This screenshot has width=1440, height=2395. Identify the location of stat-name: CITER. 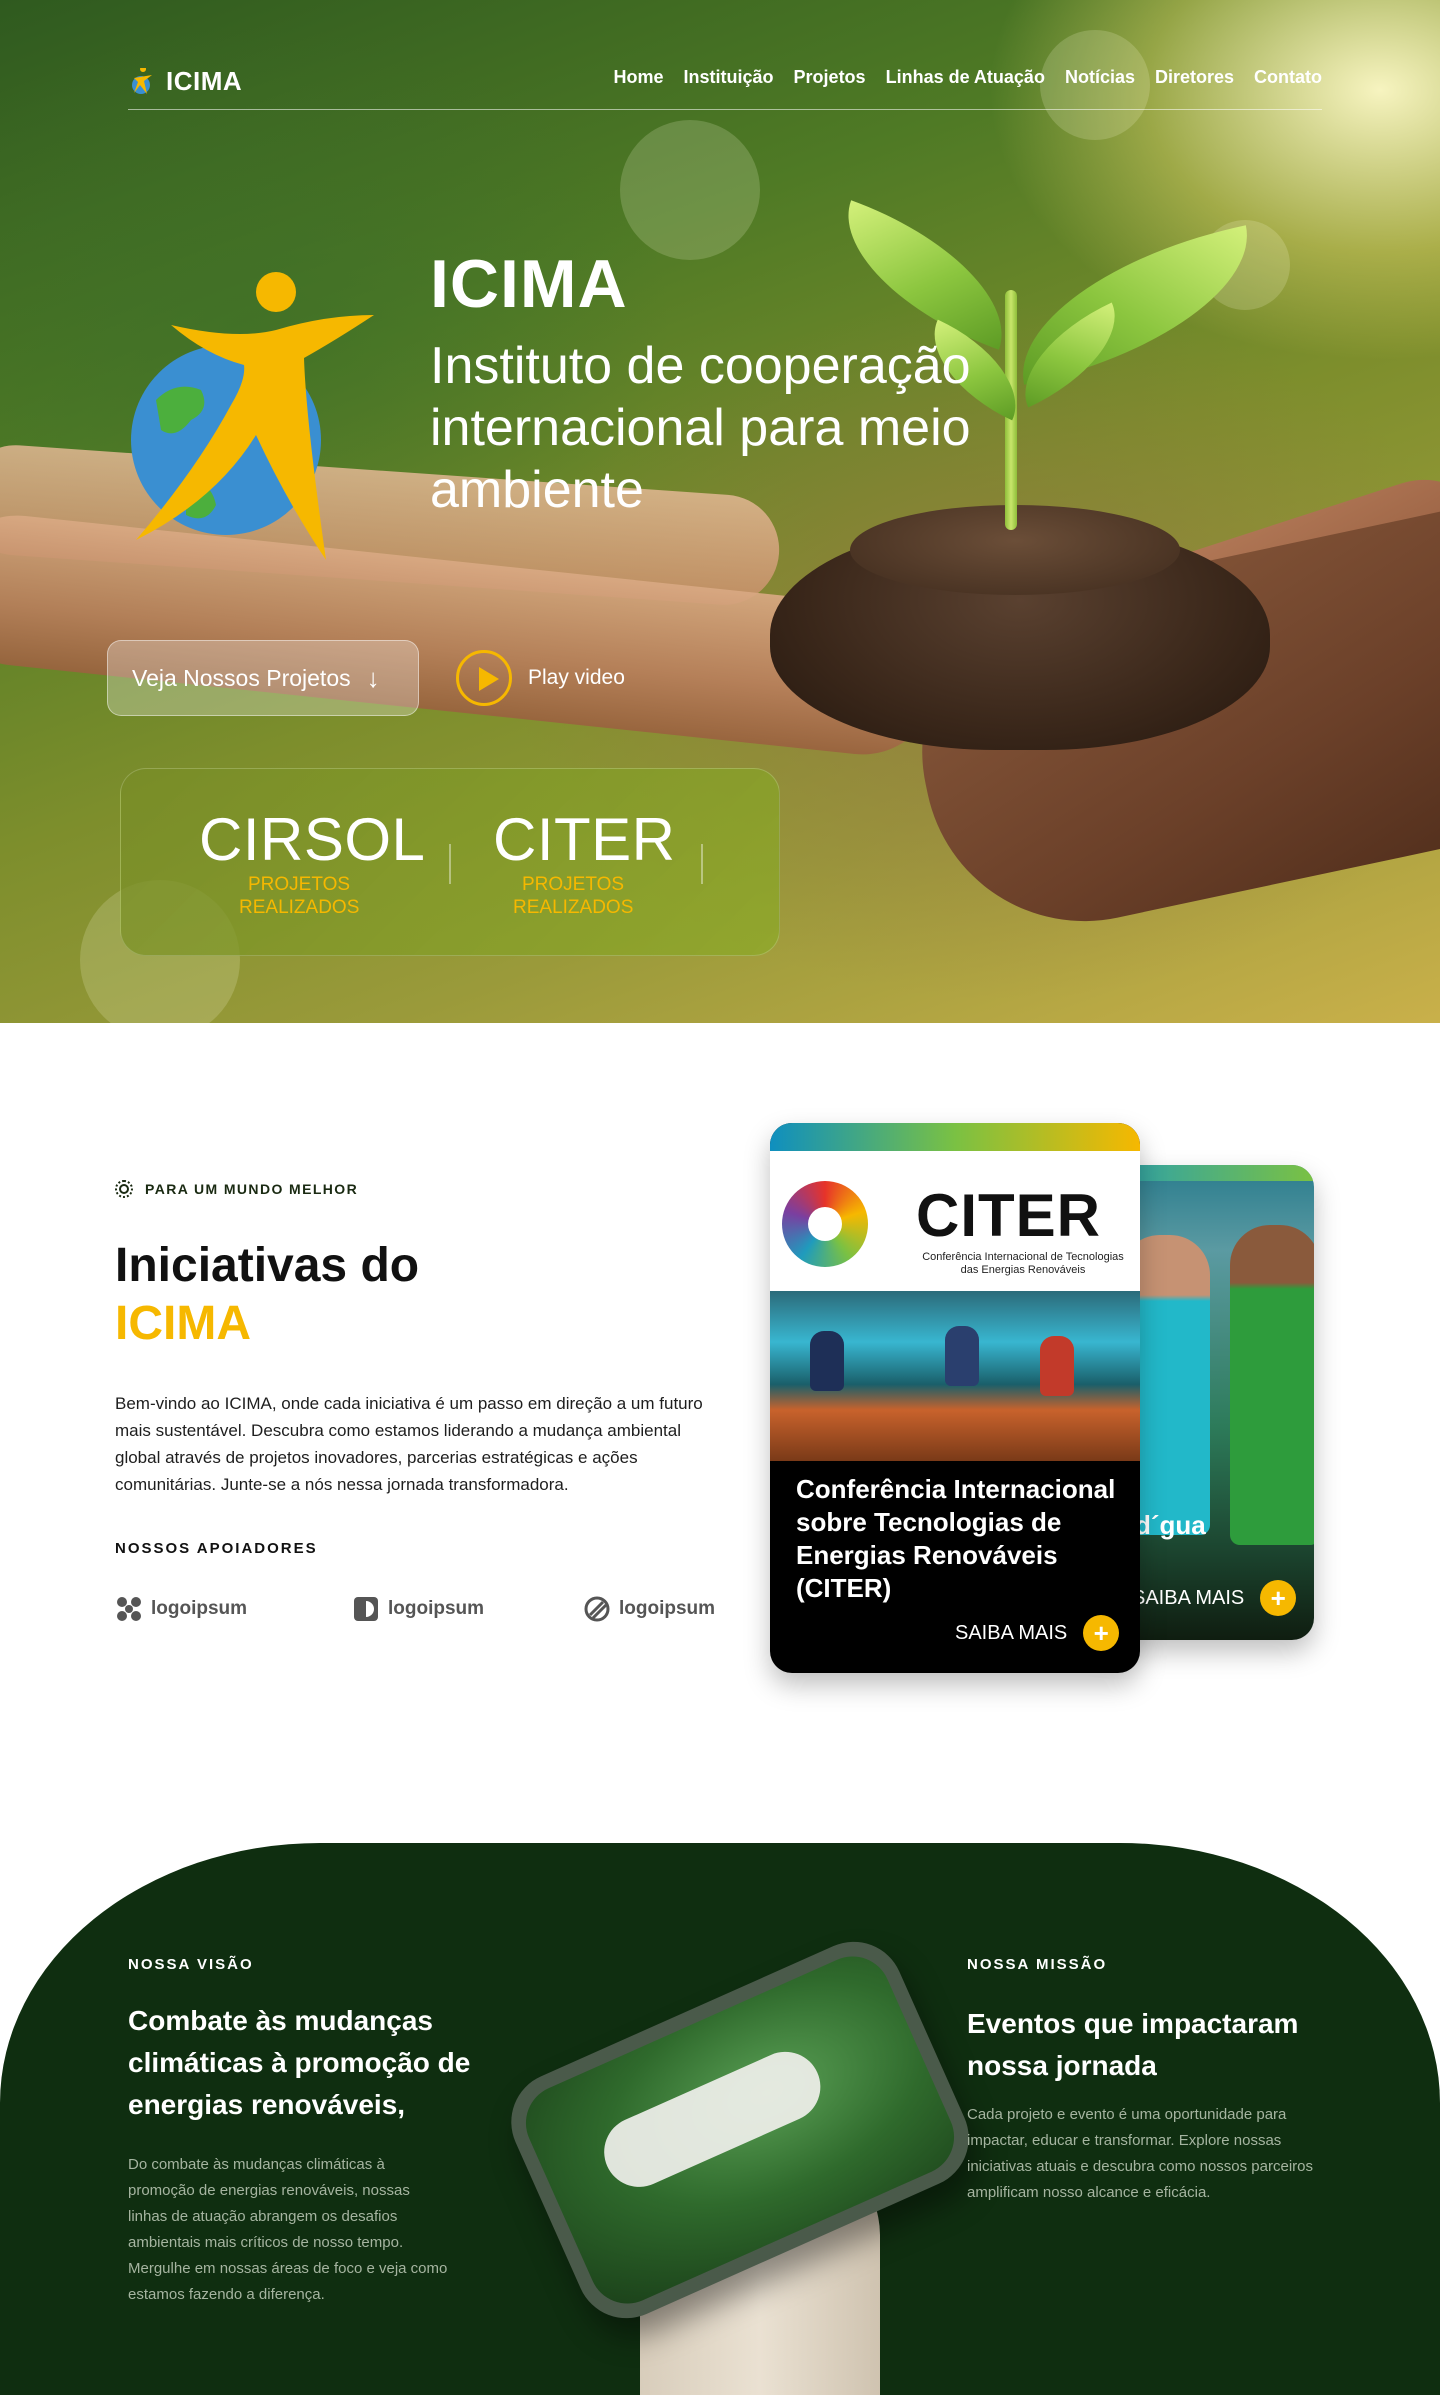
(584, 839).